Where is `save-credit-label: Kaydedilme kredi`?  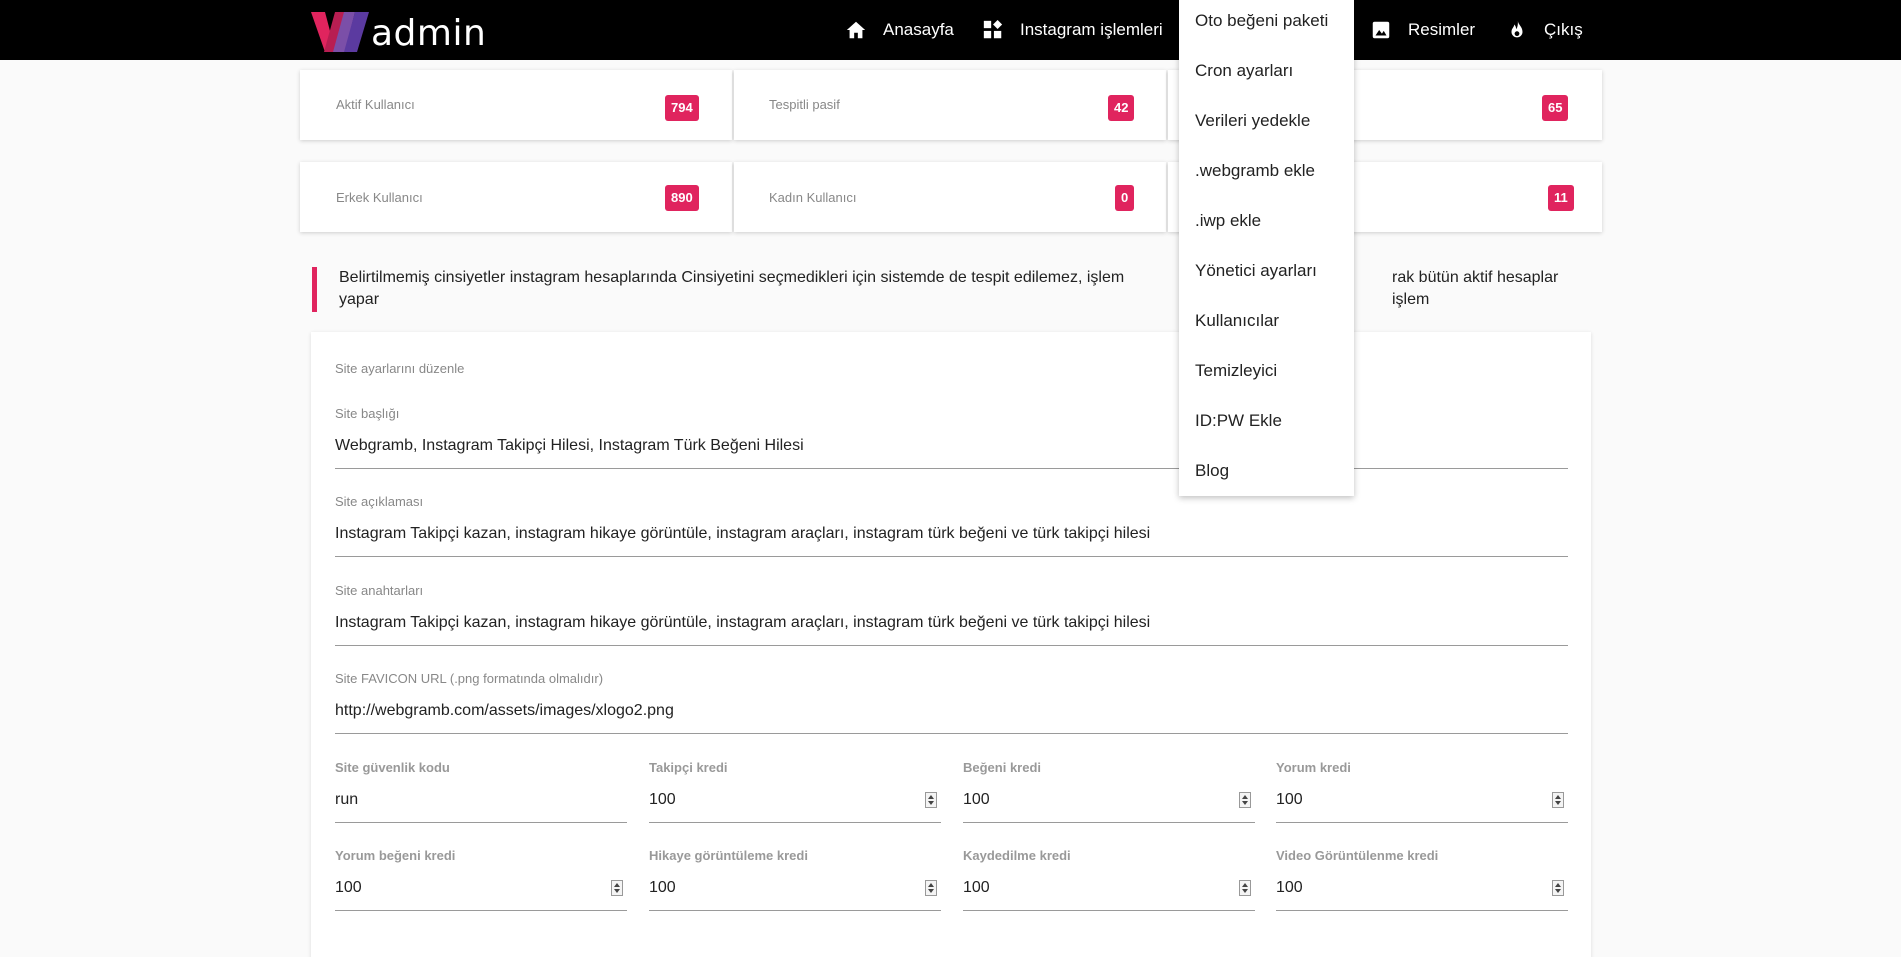
save-credit-label: Kaydedilme kredi is located at coordinates (1017, 855).